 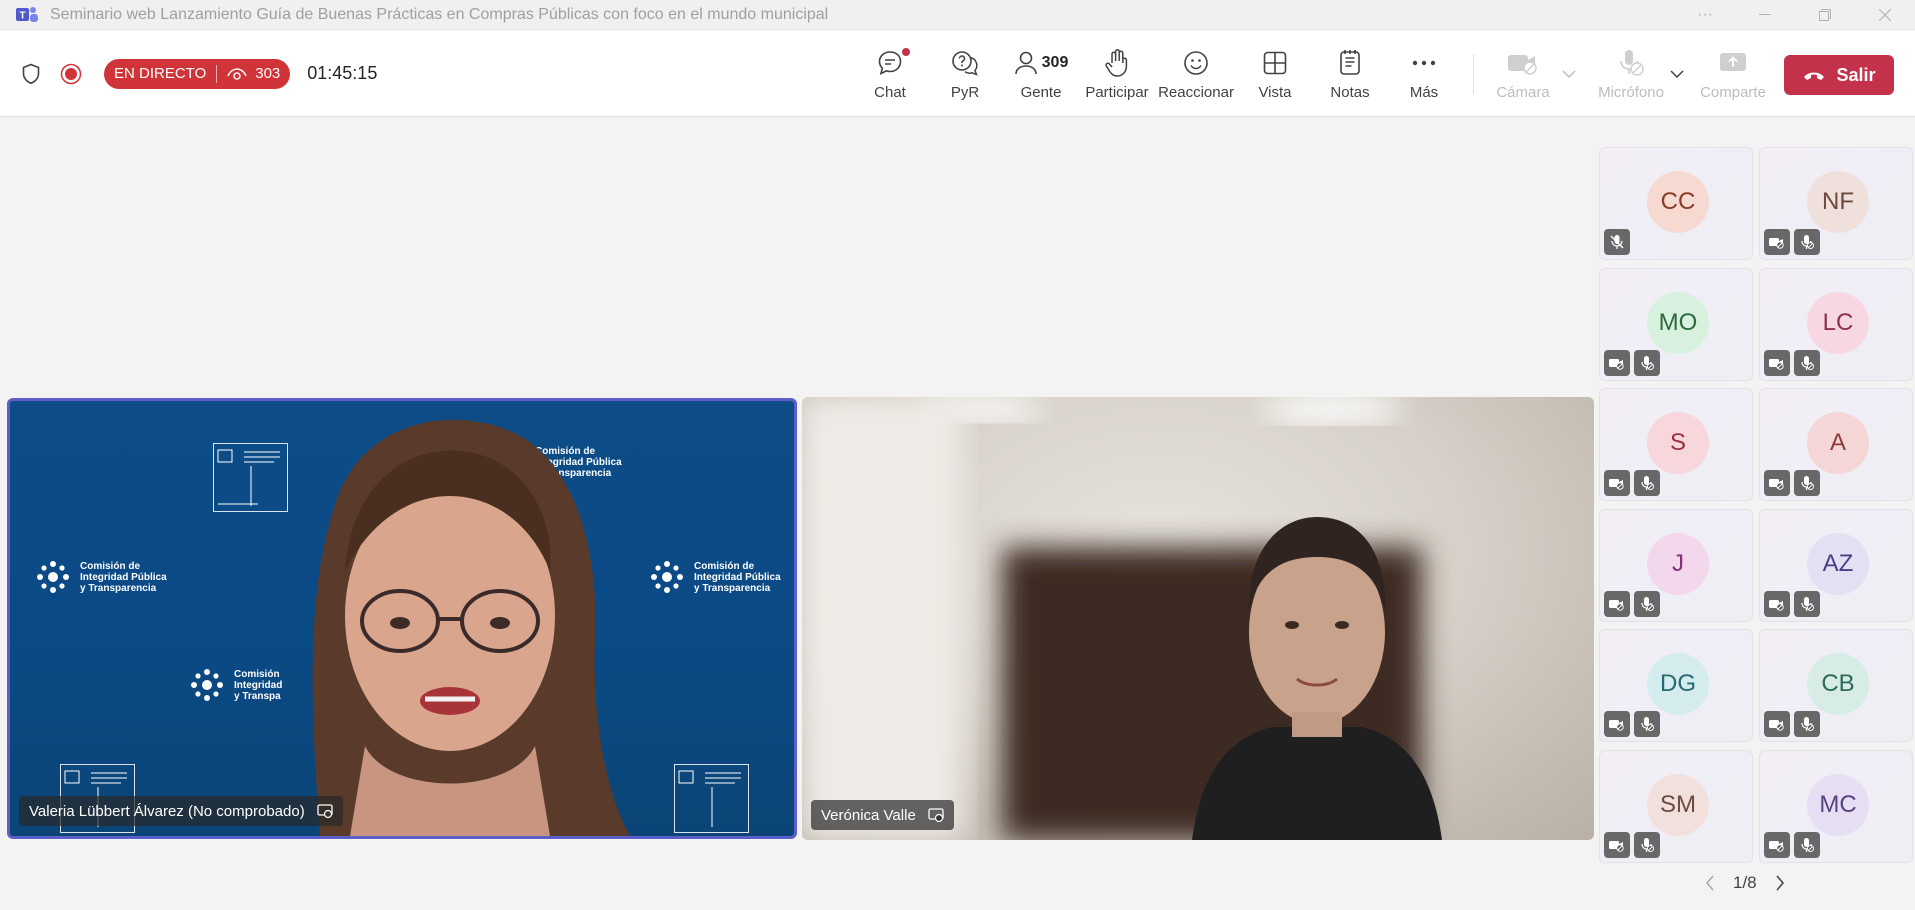 I want to click on toolbar-divider, so click(x=1473, y=74).